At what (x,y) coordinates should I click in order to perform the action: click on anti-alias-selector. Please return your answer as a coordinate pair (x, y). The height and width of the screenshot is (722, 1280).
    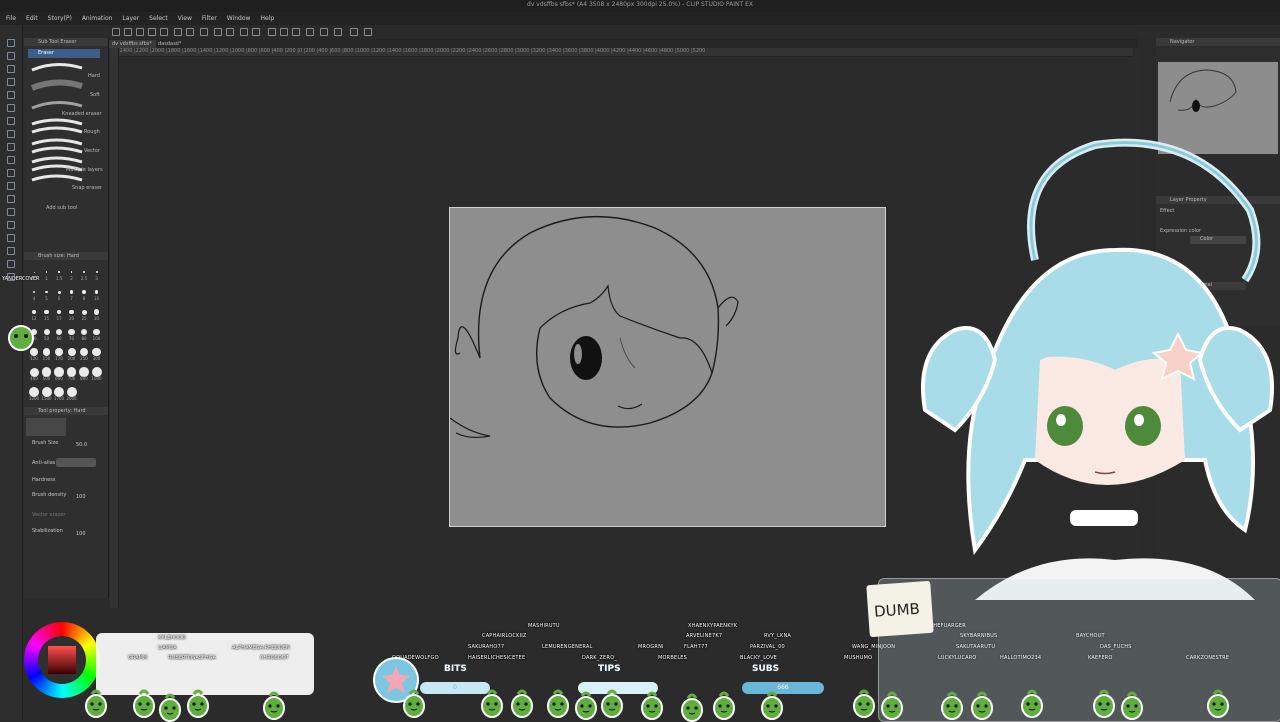
    Looking at the image, I should click on (76, 462).